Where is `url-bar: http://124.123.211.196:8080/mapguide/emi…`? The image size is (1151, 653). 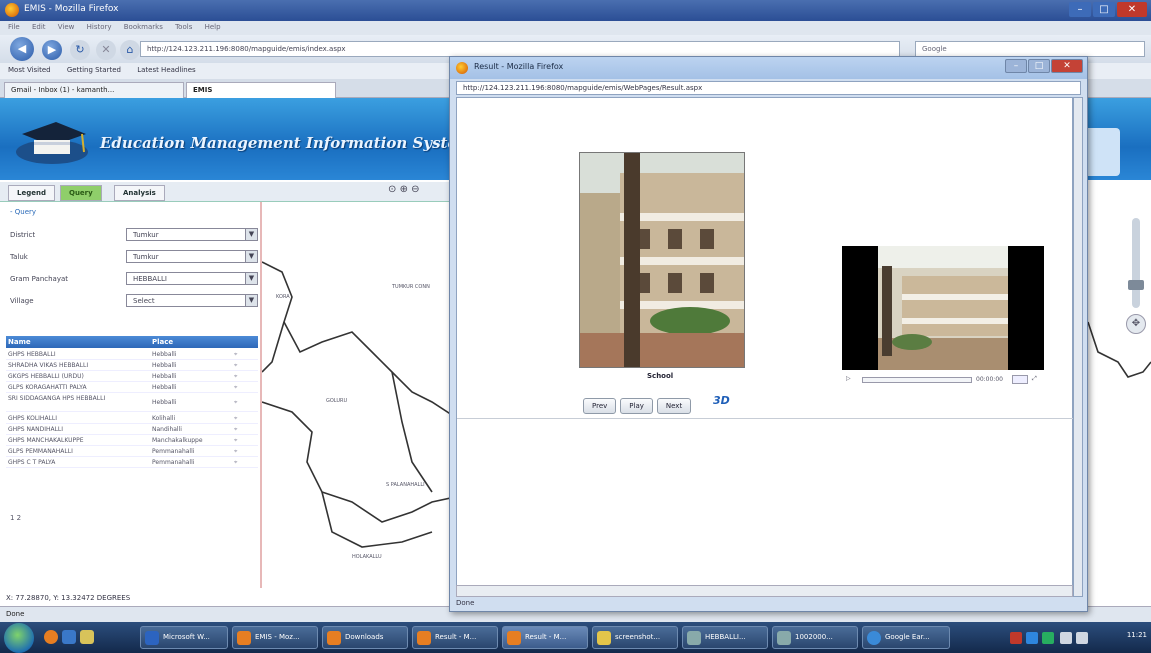 url-bar: http://124.123.211.196:8080/mapguide/emi… is located at coordinates (520, 49).